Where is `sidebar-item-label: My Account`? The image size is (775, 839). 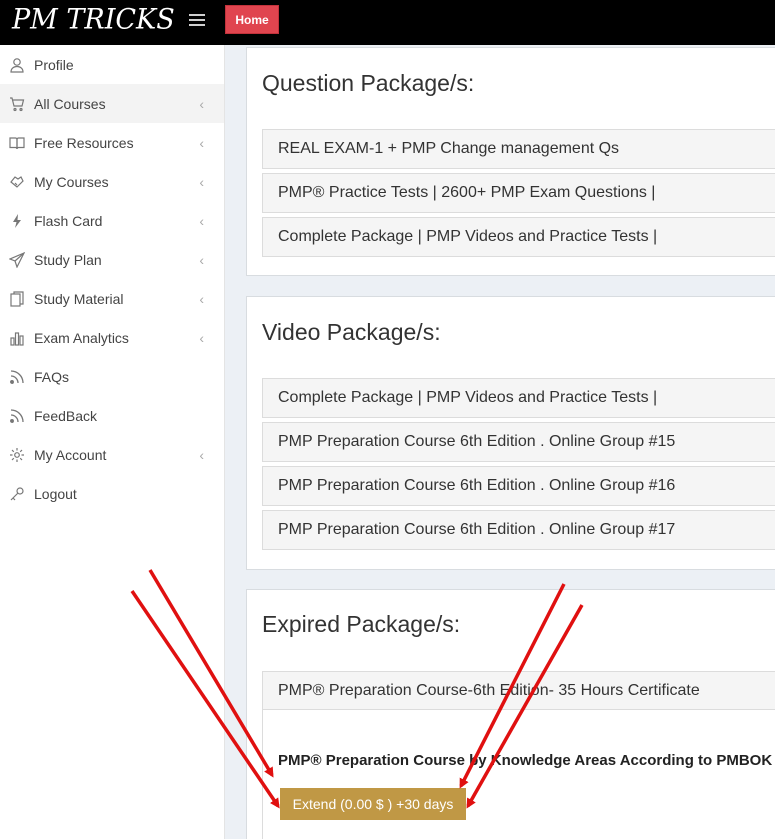
sidebar-item-label: My Account is located at coordinates (70, 454).